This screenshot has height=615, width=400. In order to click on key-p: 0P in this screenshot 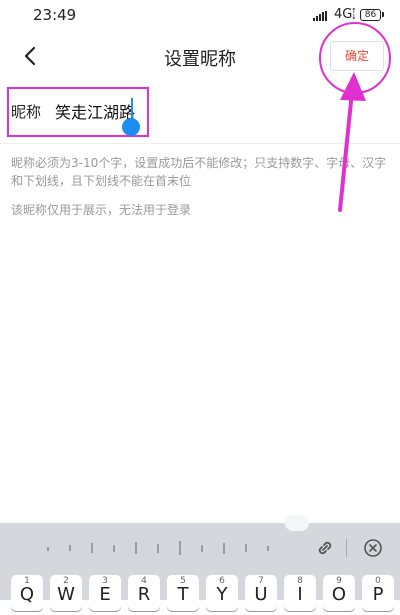, I will do `click(378, 593)`.